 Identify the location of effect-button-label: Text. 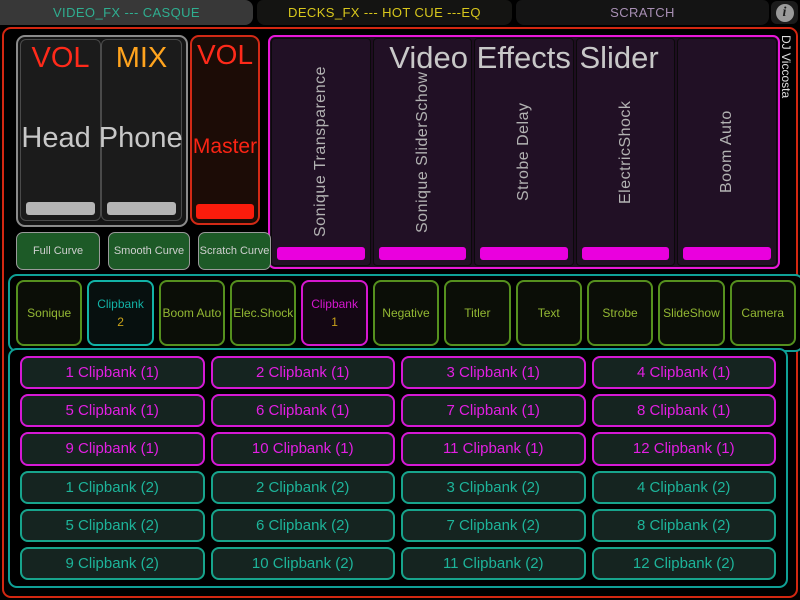
(548, 313).